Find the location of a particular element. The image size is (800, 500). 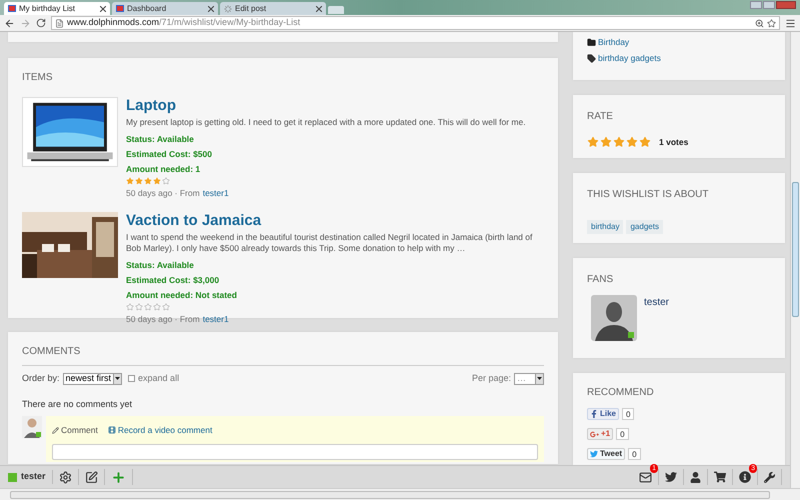

category-link: birthday gadgets is located at coordinates (679, 58).